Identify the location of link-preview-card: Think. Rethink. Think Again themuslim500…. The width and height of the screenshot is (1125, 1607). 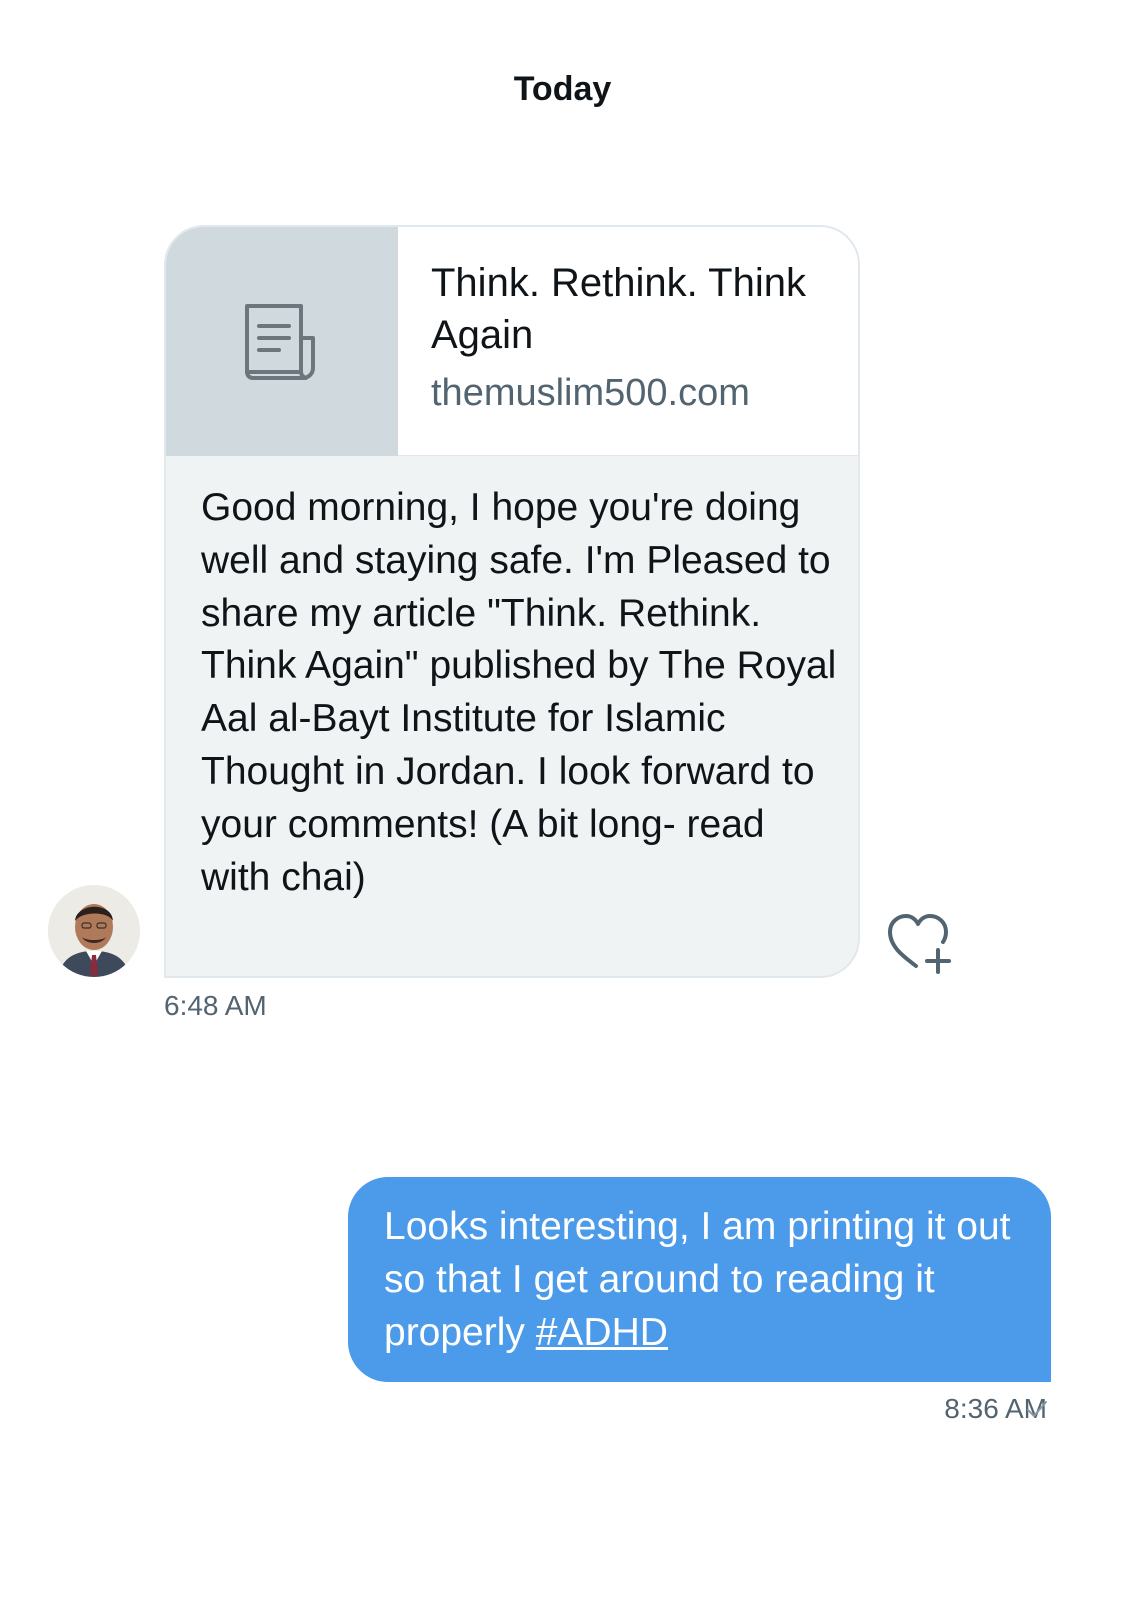
(512, 341).